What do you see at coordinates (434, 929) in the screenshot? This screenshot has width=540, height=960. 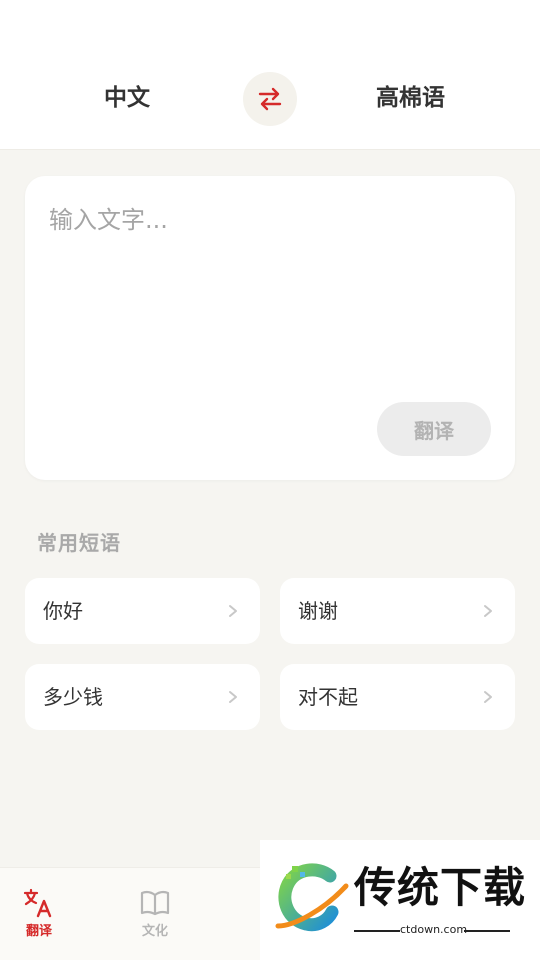 I see `watermark-url: ctdown.com` at bounding box center [434, 929].